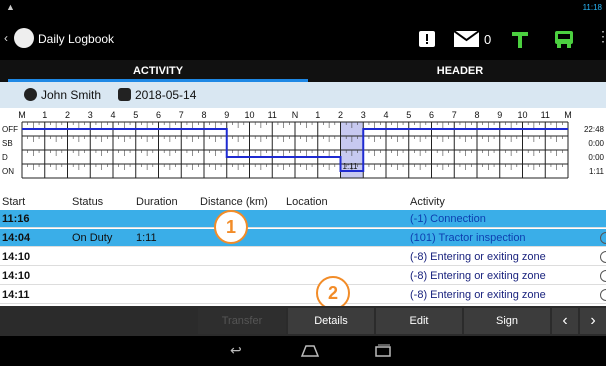 This screenshot has width=606, height=366. I want to click on previous-button: ‹, so click(565, 321).